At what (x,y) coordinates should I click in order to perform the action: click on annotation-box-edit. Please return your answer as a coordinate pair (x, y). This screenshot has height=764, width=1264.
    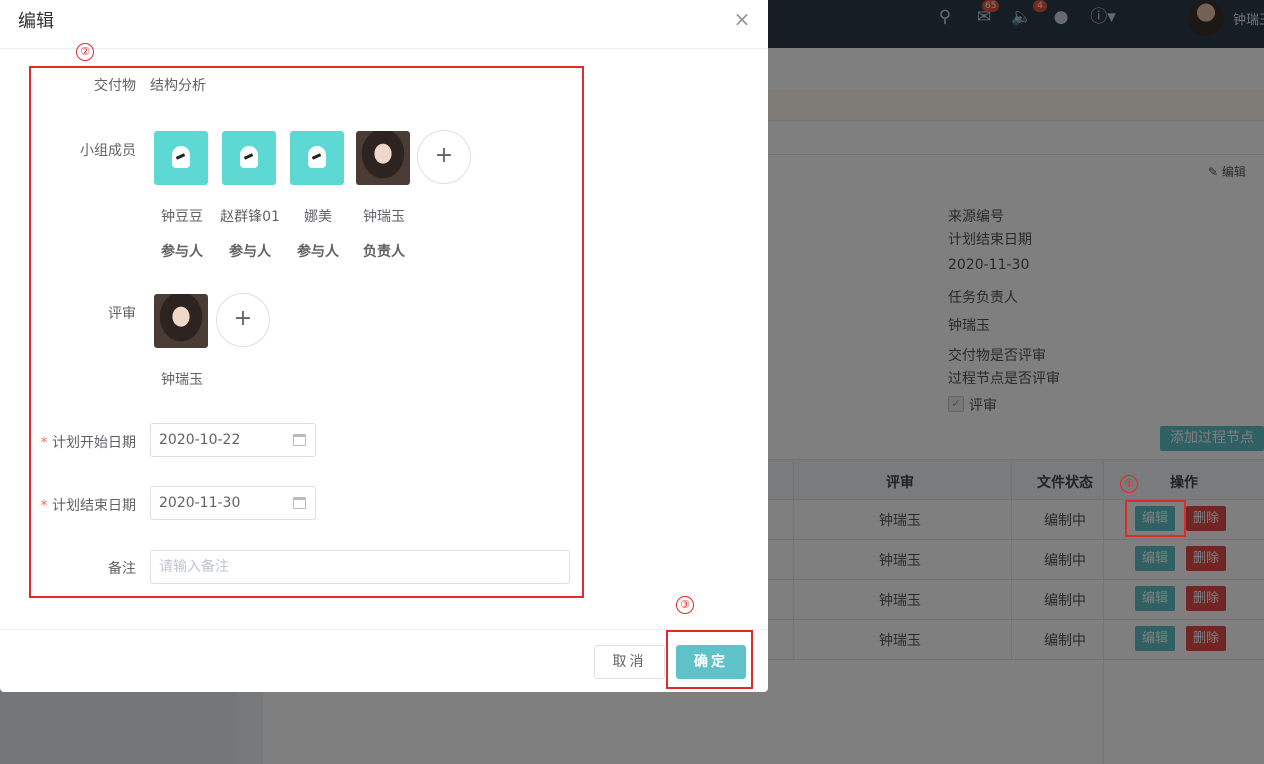
    Looking at the image, I should click on (1155, 518).